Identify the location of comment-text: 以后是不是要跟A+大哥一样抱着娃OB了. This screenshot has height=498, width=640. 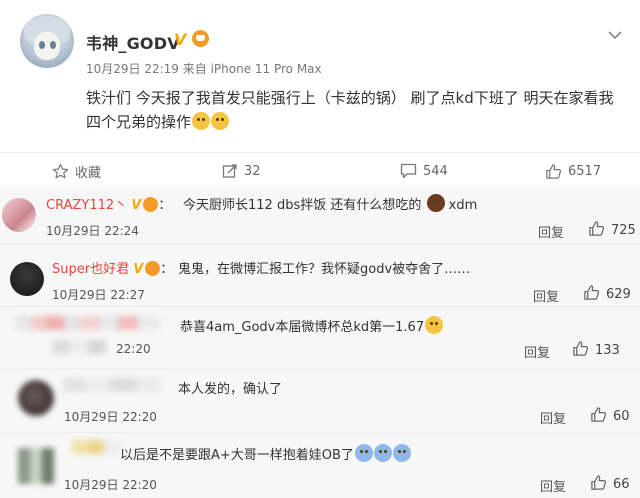
(237, 455).